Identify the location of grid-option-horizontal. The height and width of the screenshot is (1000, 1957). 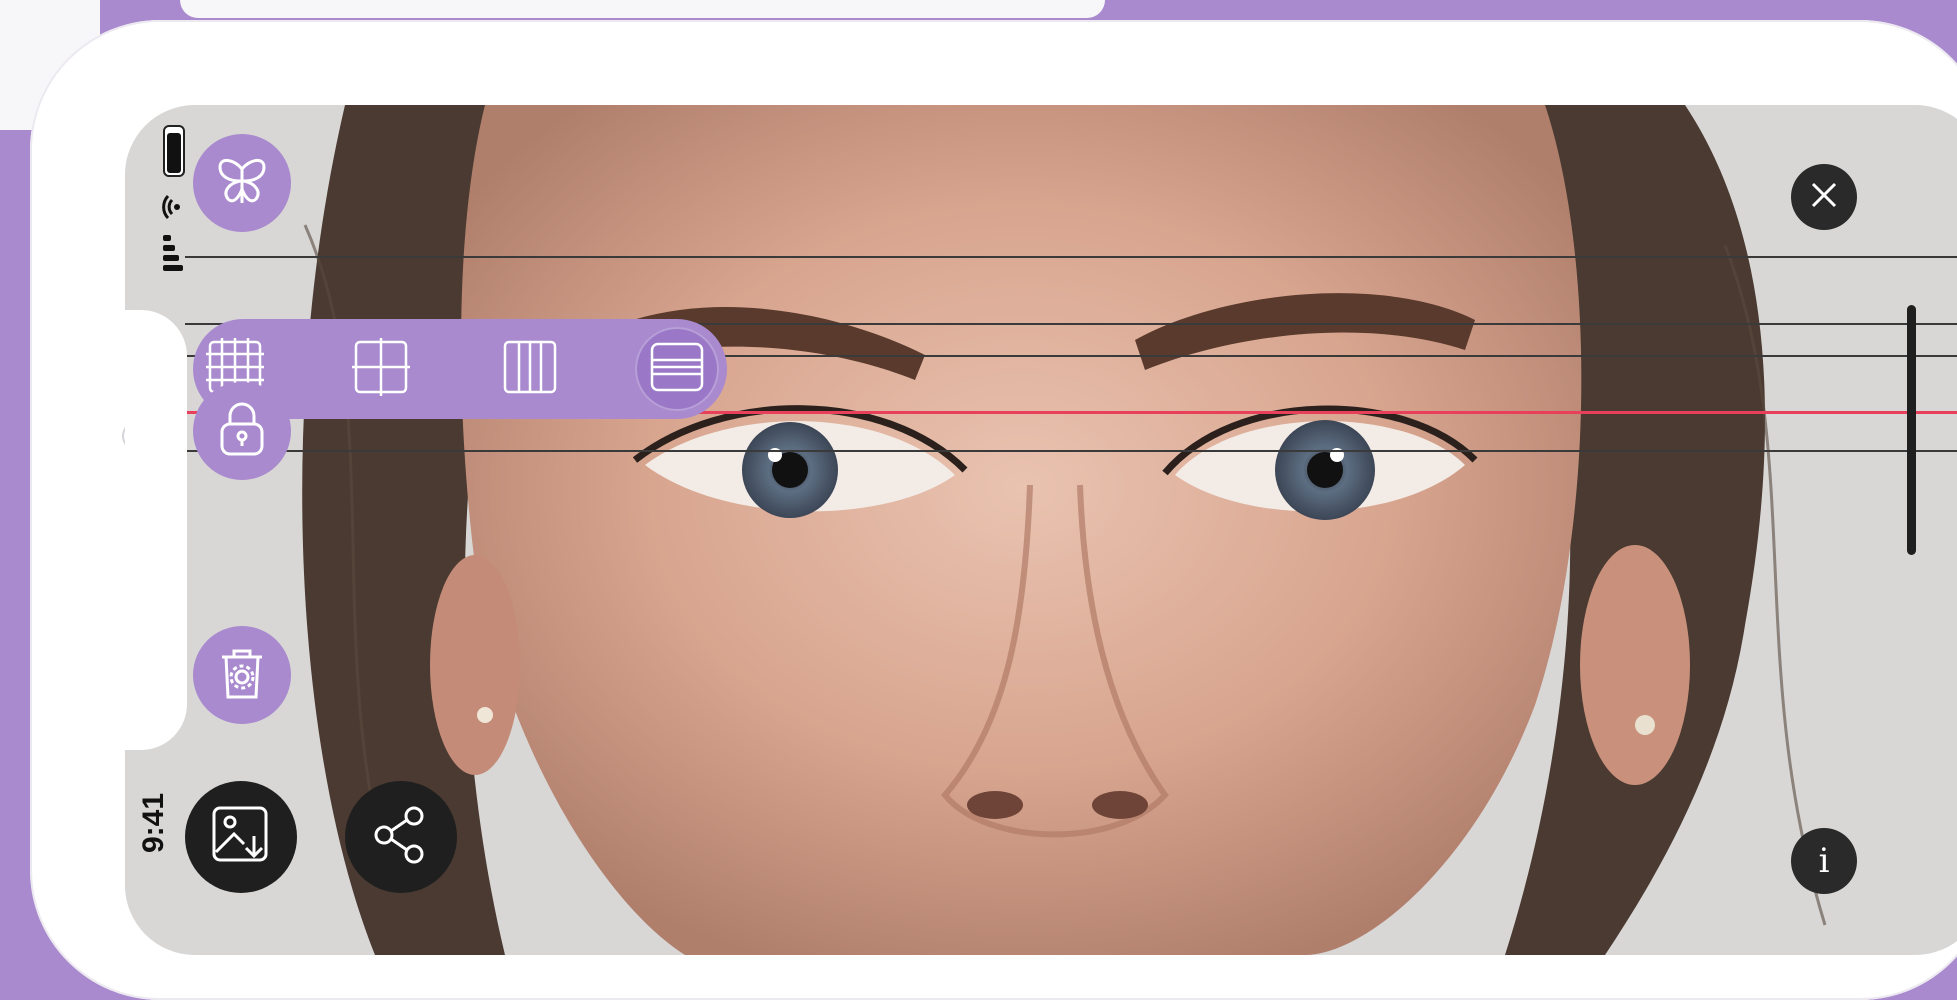
(677, 369).